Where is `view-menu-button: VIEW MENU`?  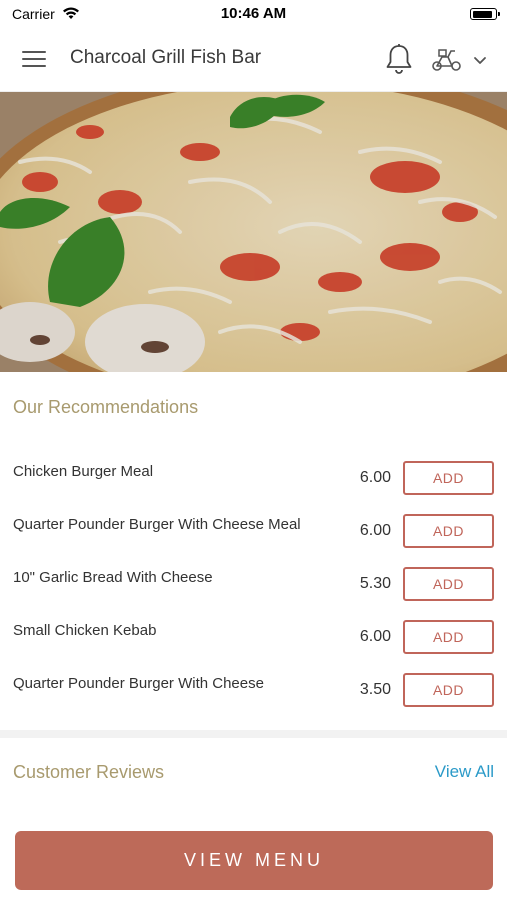
view-menu-button: VIEW MENU is located at coordinates (254, 860).